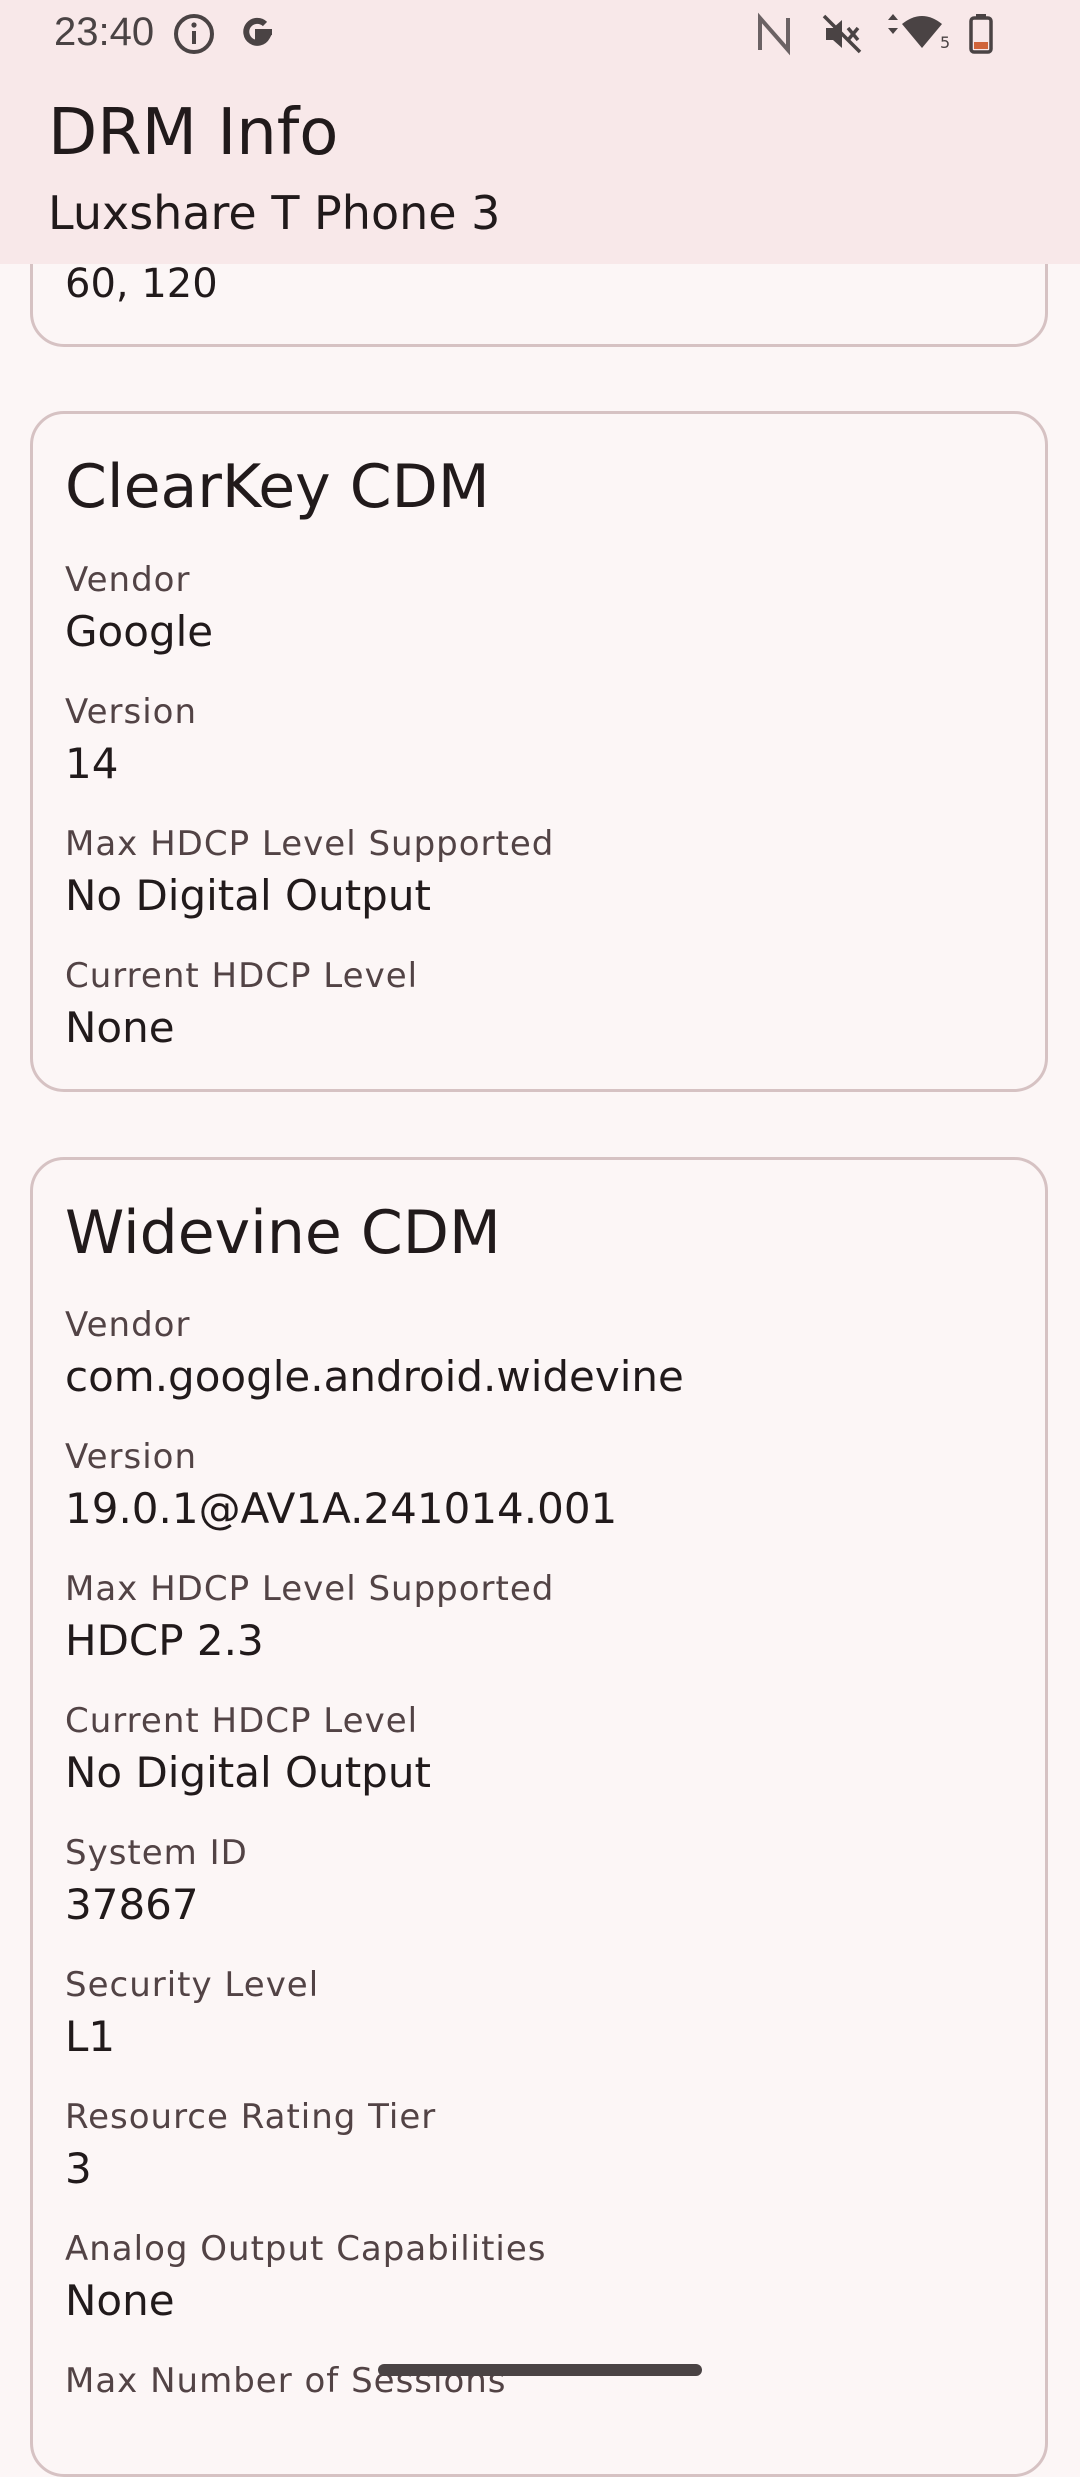  I want to click on widevine-max-hdcp-field: Max HDCP Level Supported HDCP 2.3, so click(309, 1618).